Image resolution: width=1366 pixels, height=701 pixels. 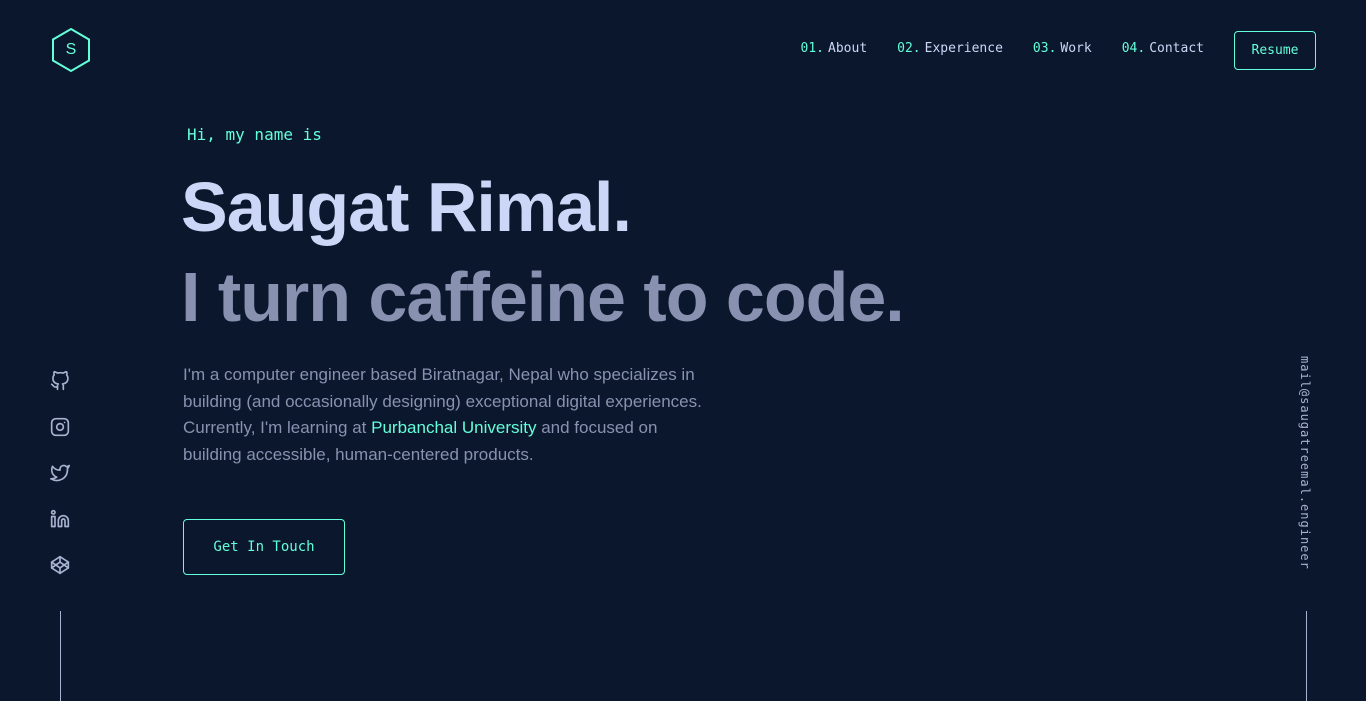 What do you see at coordinates (264, 547) in the screenshot?
I see `get-in-touch-button: Get In Touch` at bounding box center [264, 547].